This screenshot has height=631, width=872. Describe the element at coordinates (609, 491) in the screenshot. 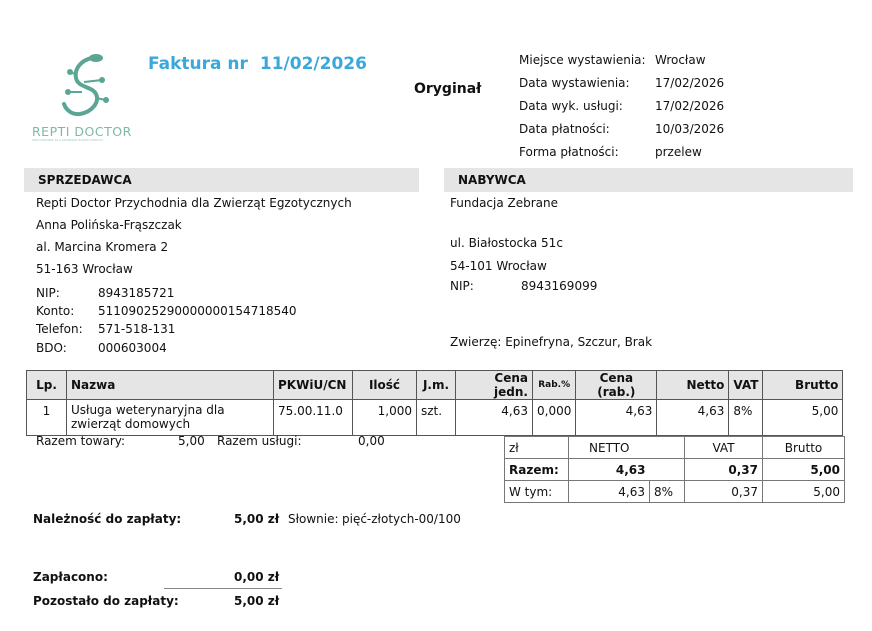

I see `wtym-netto: 4,63` at that location.